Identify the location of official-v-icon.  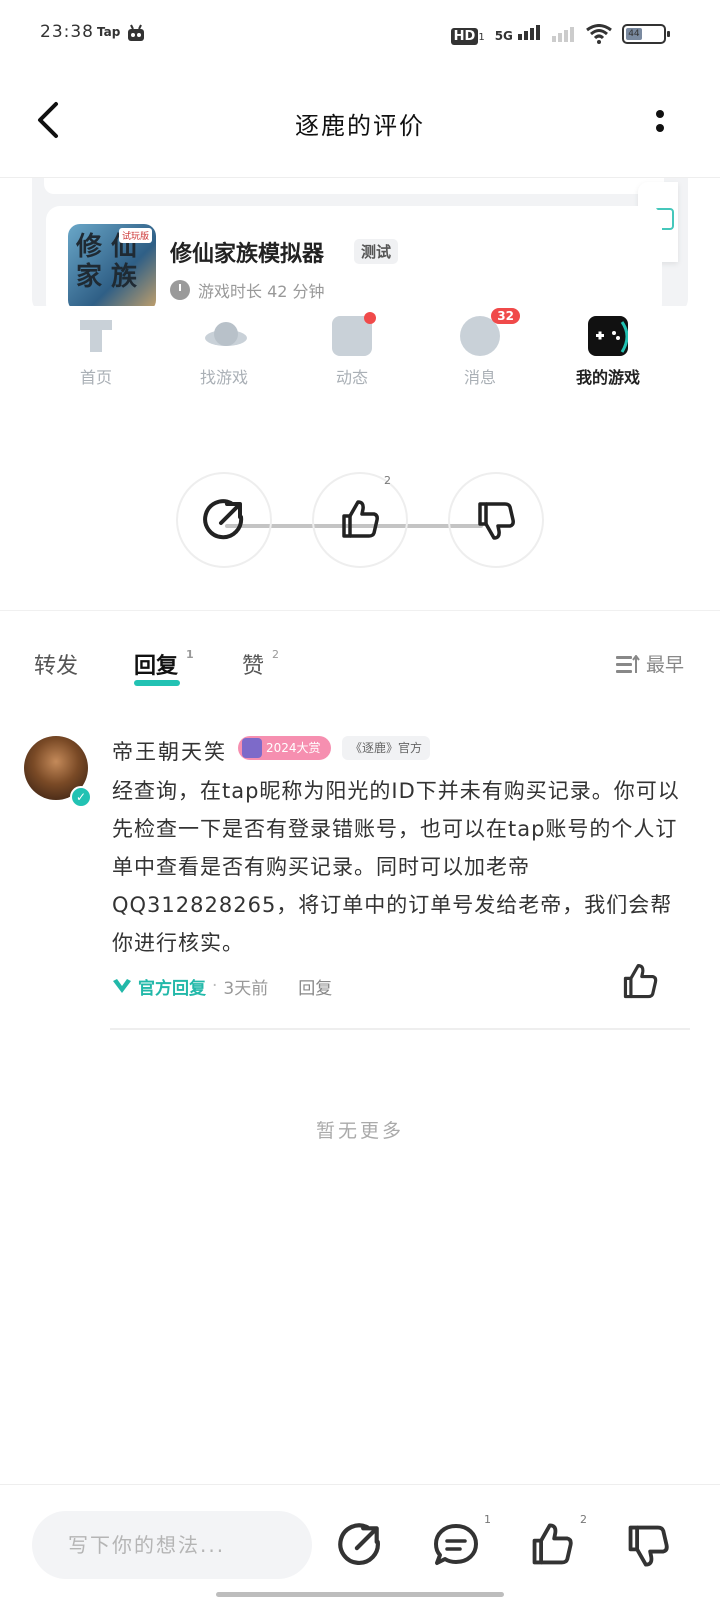
(122, 986).